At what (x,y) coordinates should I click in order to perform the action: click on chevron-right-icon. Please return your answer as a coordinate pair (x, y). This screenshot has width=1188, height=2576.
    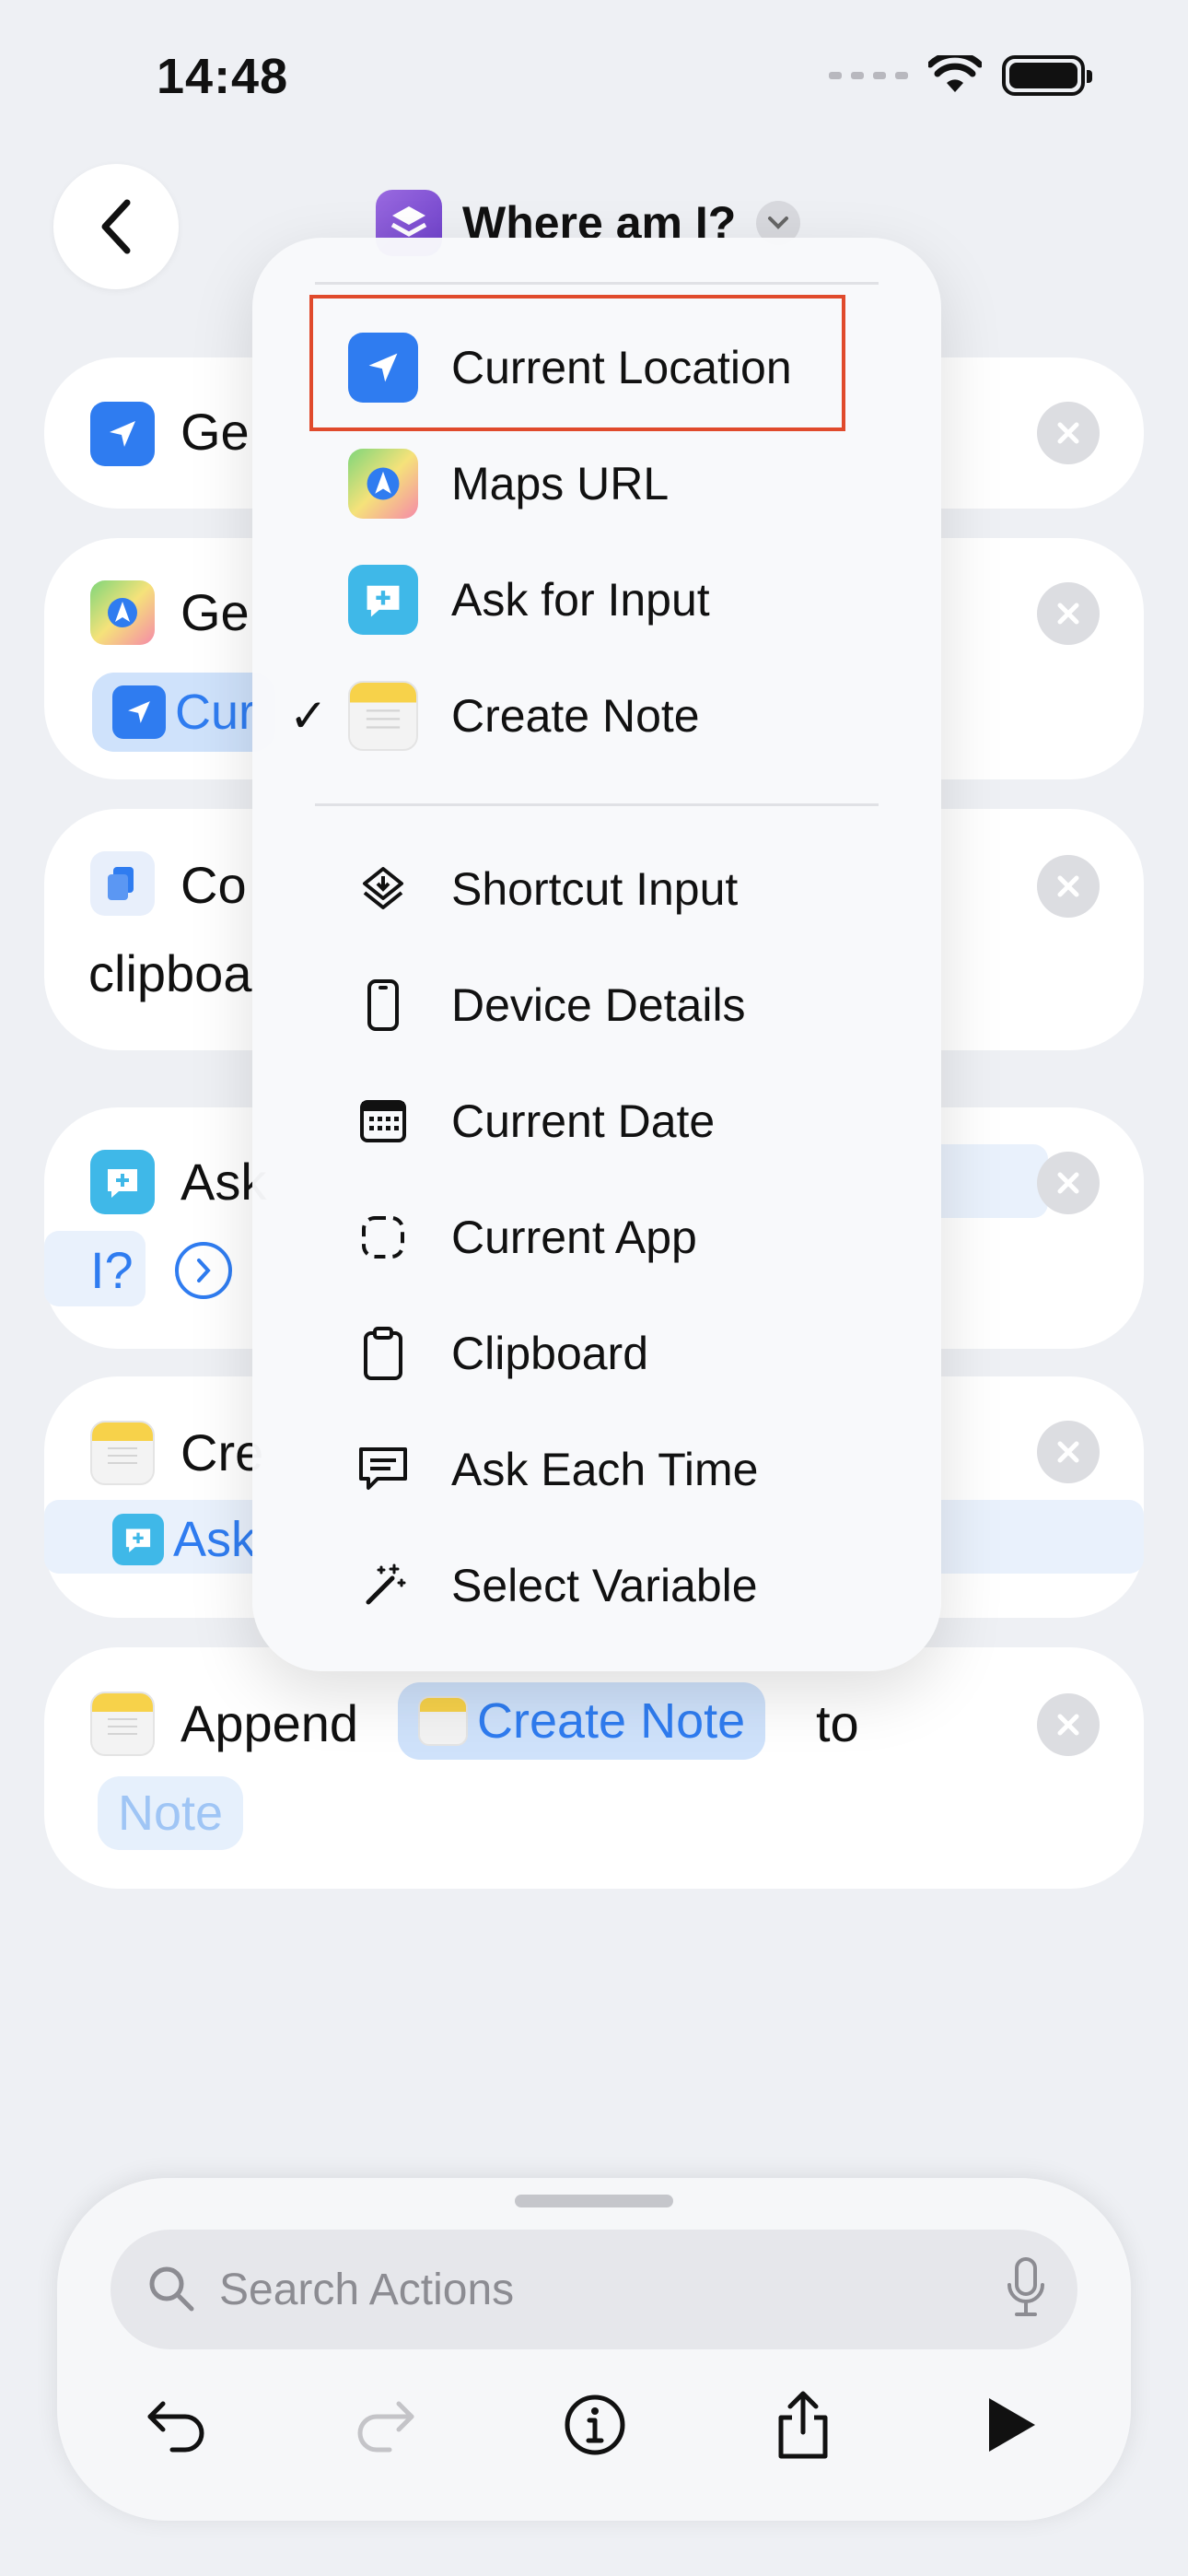
    Looking at the image, I should click on (204, 1270).